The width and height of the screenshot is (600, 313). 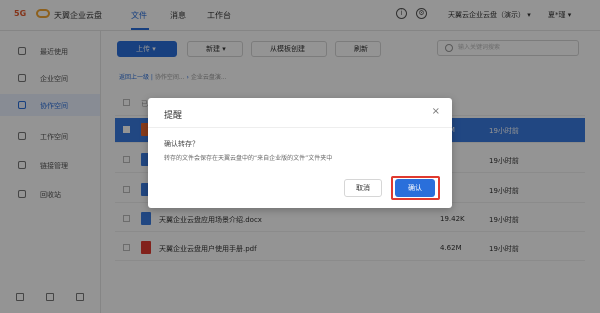 I want to click on dialog-question: 确认转存？, so click(x=181, y=144).